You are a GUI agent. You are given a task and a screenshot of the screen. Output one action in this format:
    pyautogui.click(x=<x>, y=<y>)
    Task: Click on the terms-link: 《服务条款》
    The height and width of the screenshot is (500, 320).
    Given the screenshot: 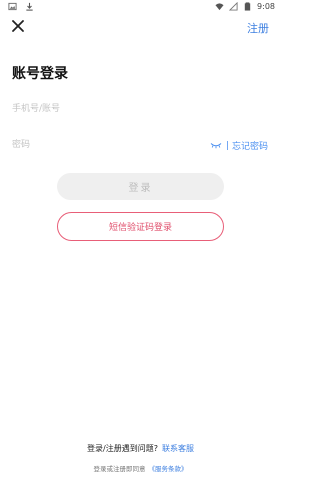 What is the action you would take?
    pyautogui.click(x=168, y=469)
    